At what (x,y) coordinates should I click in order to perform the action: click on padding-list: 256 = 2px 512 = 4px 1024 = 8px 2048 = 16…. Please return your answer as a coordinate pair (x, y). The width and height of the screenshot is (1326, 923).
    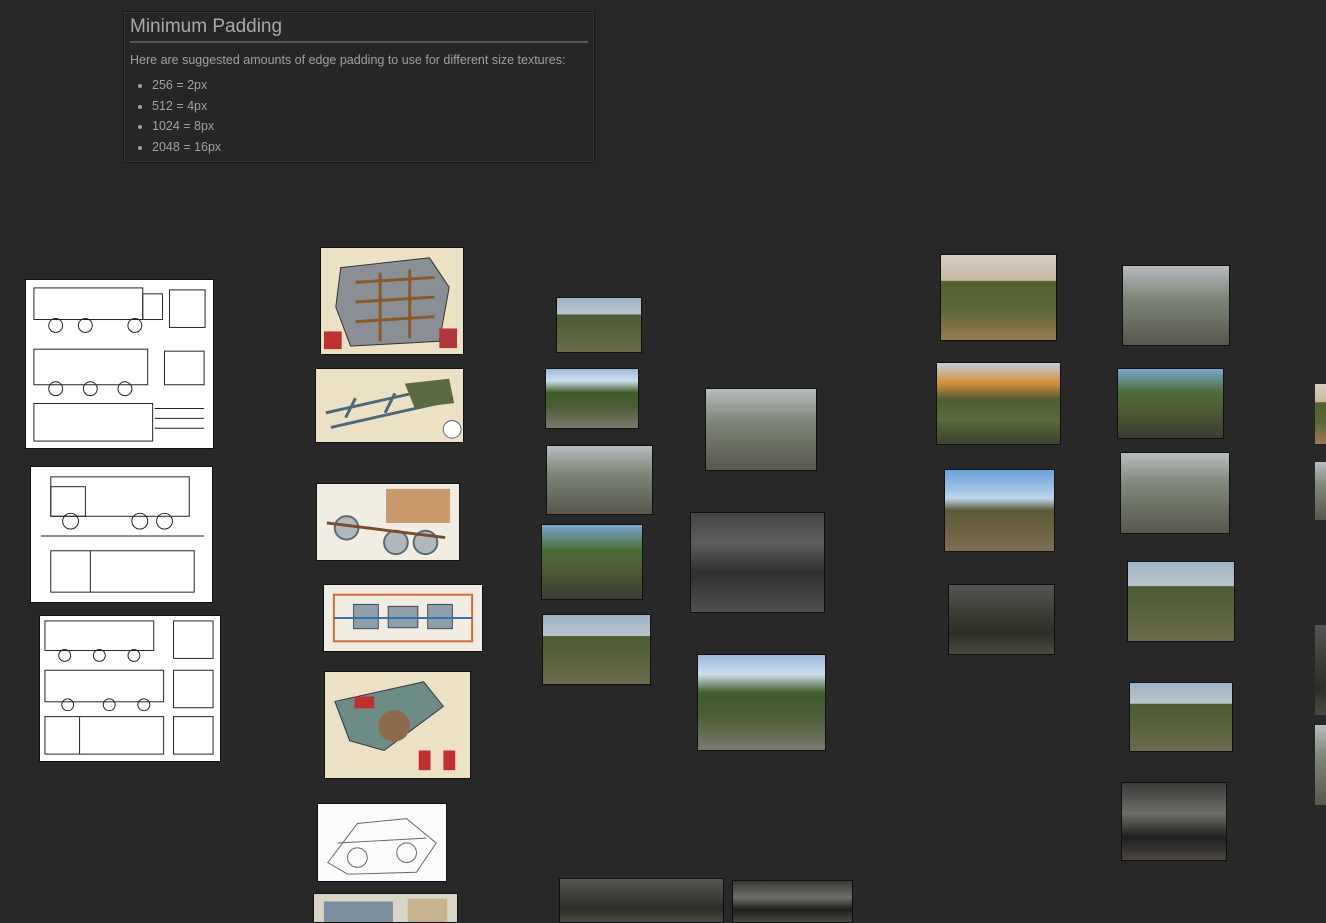
    Looking at the image, I should click on (359, 116).